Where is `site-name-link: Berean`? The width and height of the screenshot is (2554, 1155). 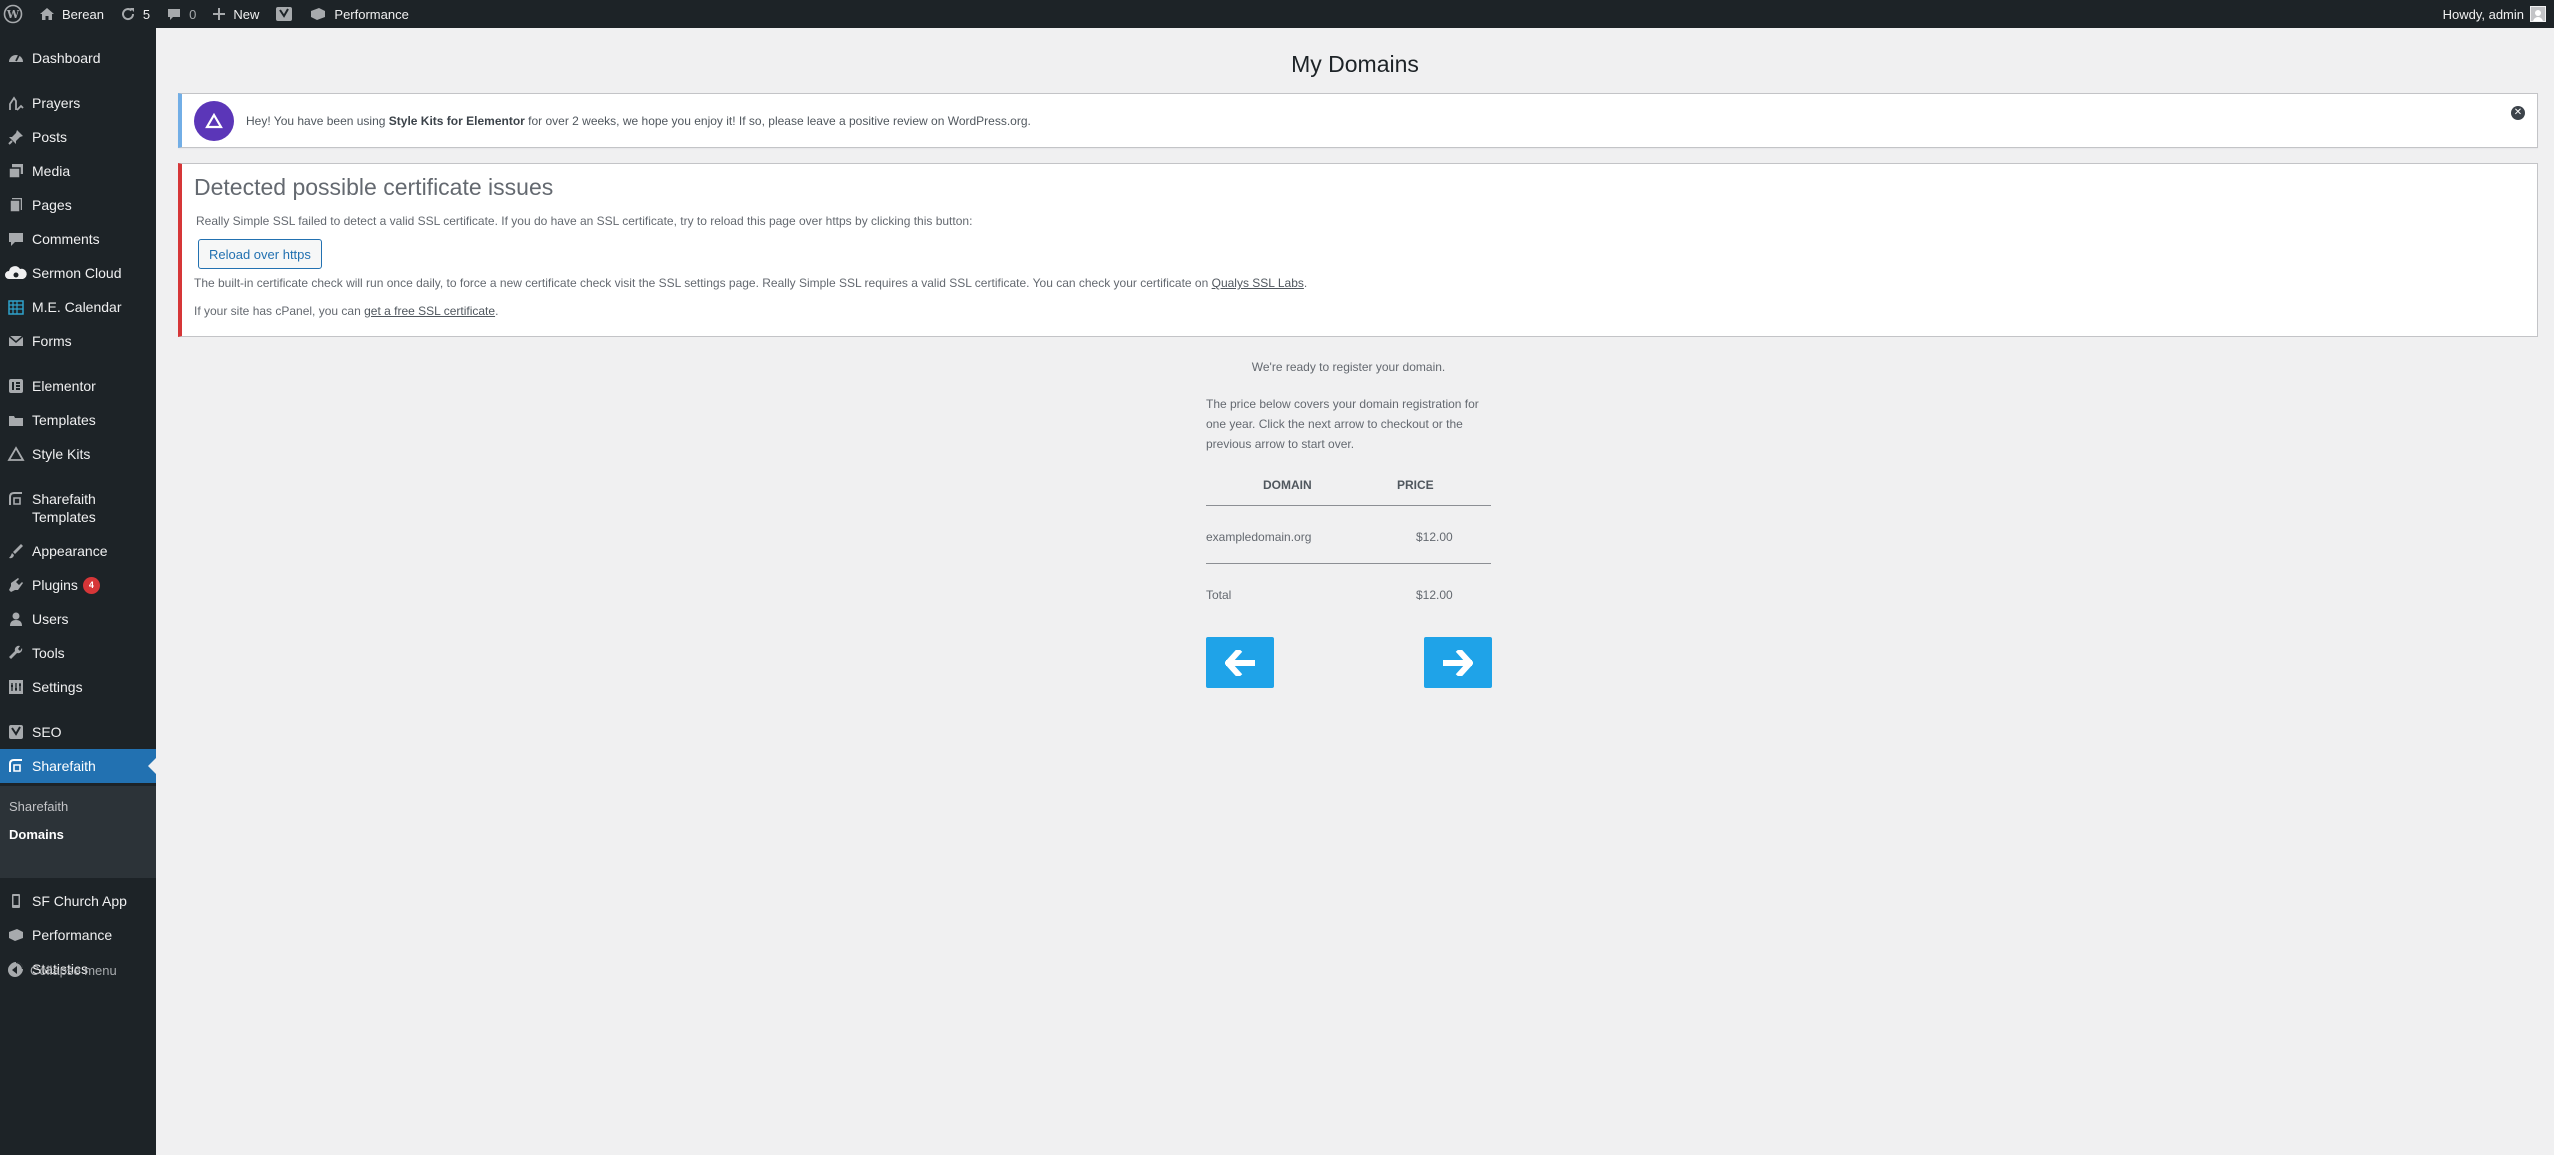
site-name-link: Berean is located at coordinates (71, 14).